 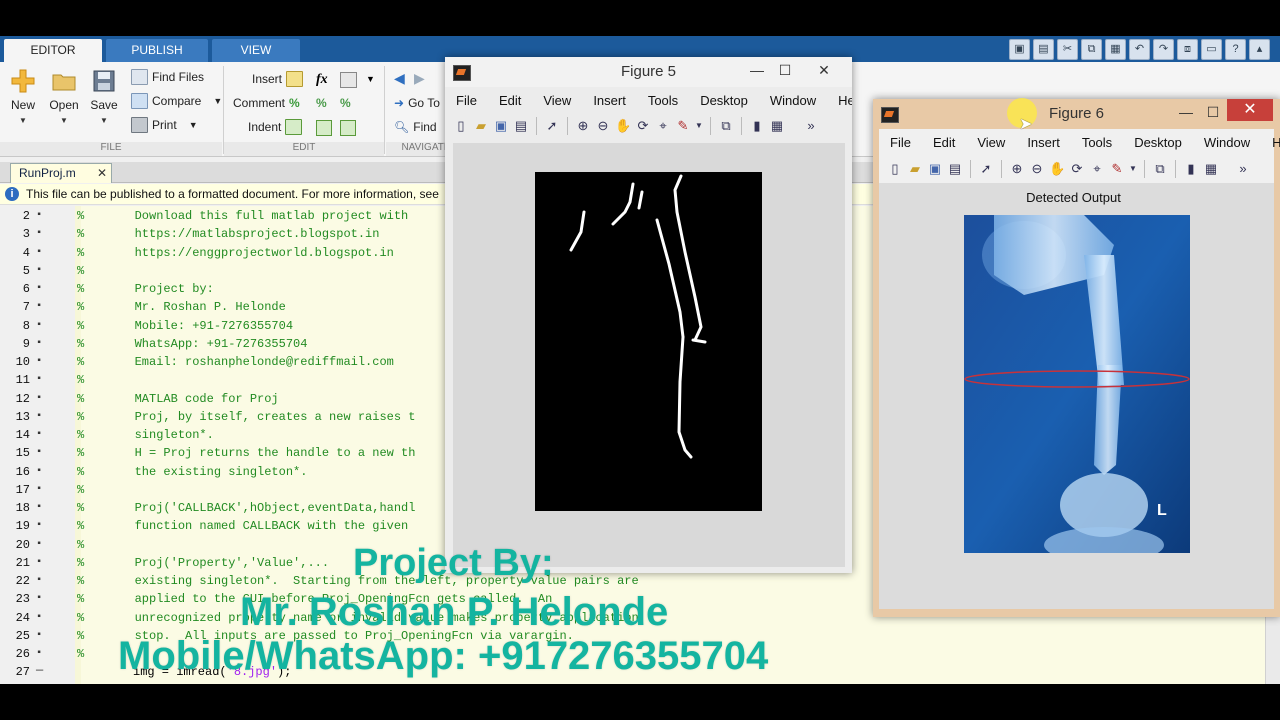 I want to click on close-icon: ✕, so click(x=1250, y=110).